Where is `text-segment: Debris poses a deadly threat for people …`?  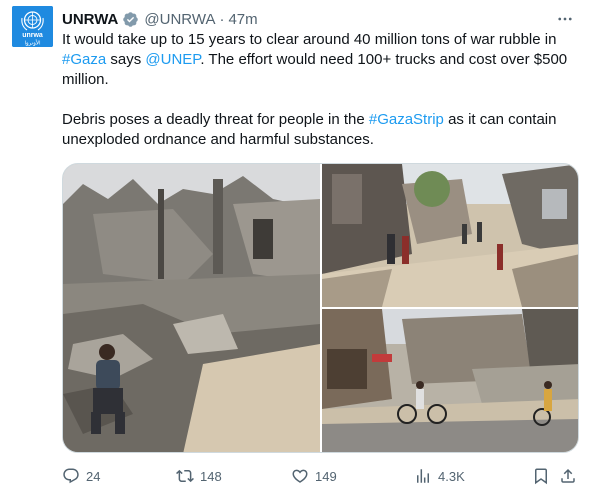 text-segment: Debris poses a deadly threat for people … is located at coordinates (215, 119).